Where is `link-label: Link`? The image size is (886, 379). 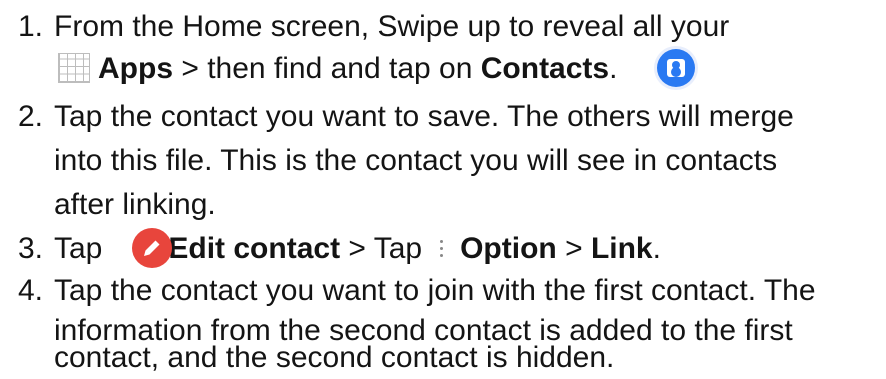
link-label: Link is located at coordinates (621, 248).